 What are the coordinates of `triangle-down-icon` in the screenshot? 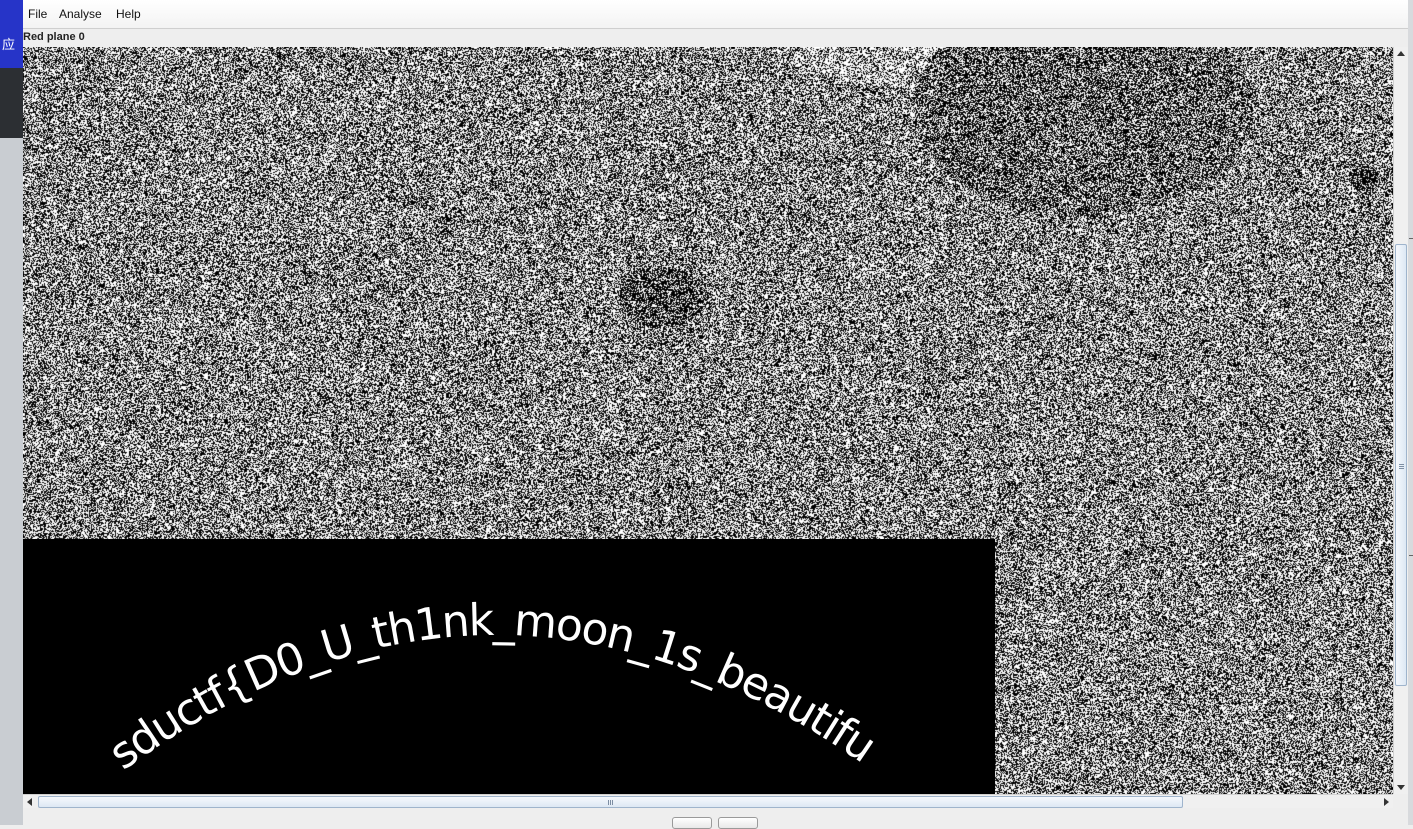 It's located at (1401, 787).